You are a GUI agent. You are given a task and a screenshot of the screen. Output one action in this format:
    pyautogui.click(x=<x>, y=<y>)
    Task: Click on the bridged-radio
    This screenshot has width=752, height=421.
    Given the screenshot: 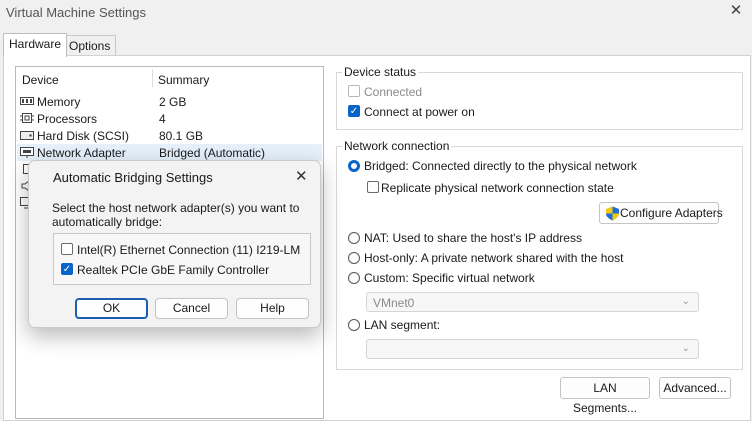 What is the action you would take?
    pyautogui.click(x=354, y=166)
    